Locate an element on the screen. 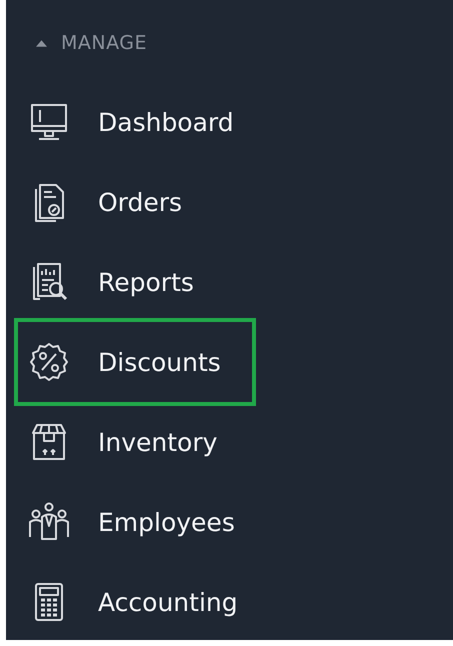 The width and height of the screenshot is (453, 646). percent-badge-icon is located at coordinates (49, 362).